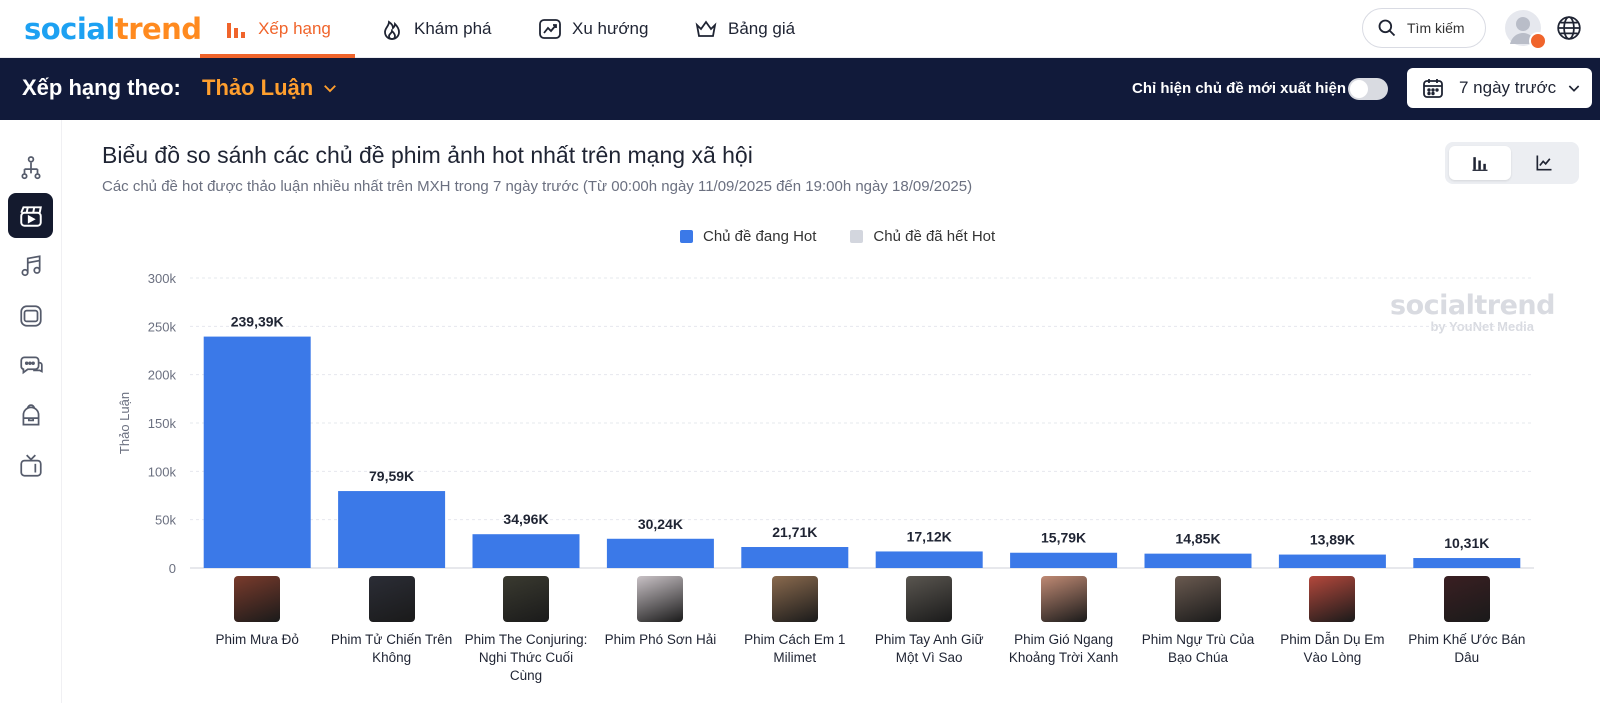 This screenshot has width=1600, height=703. Describe the element at coordinates (1198, 649) in the screenshot. I see `category-label: Phim Ngự Trù Của Bạo Chúa` at that location.